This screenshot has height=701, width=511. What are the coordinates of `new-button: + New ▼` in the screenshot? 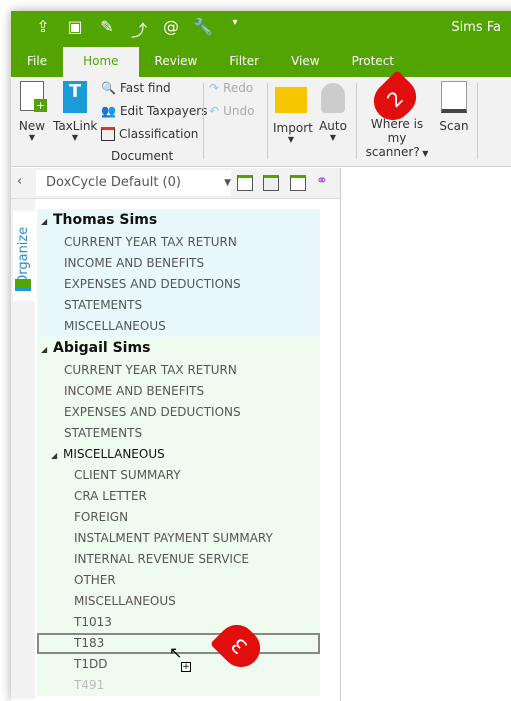 It's located at (32, 111).